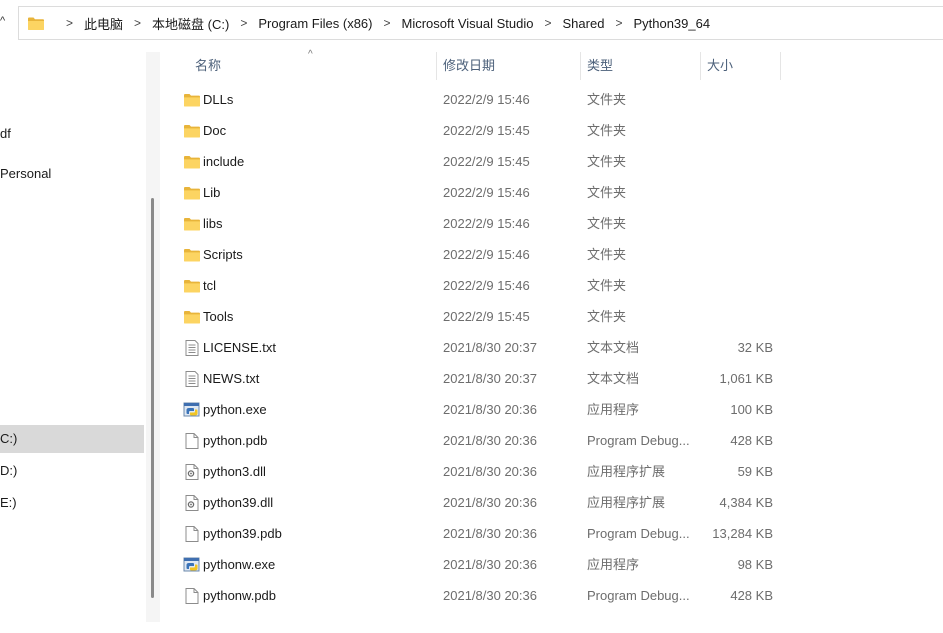  What do you see at coordinates (8, 503) in the screenshot?
I see `nav-item-drive-e: E:)` at bounding box center [8, 503].